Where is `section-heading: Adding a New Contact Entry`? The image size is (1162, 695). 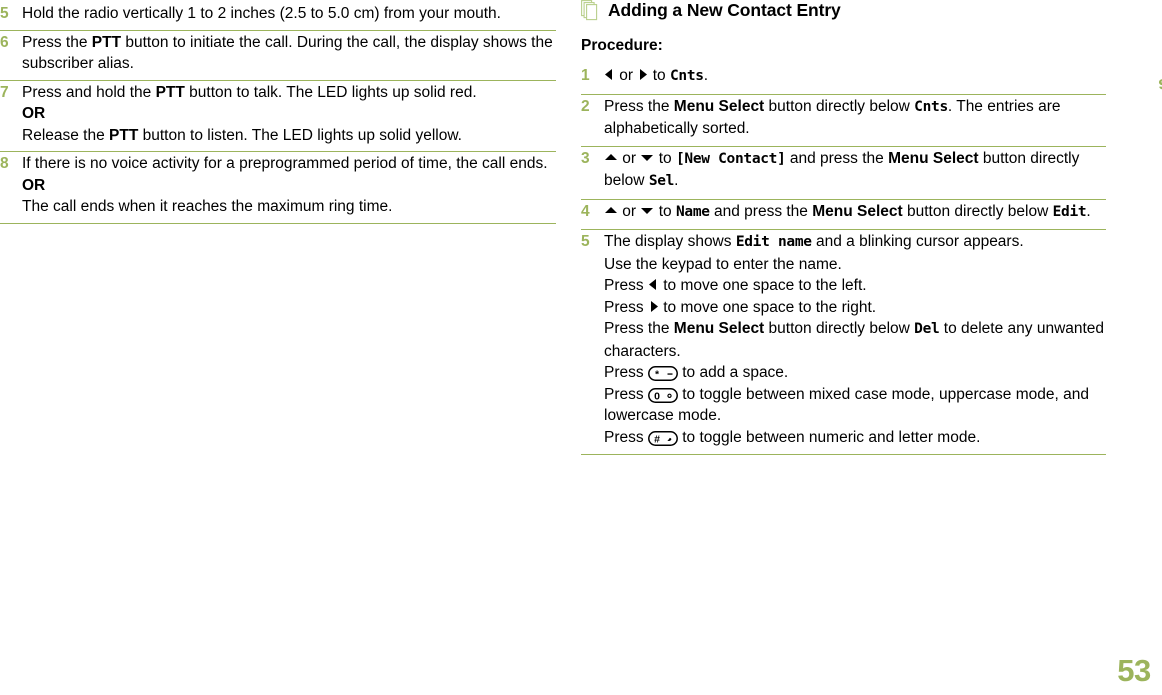 section-heading: Adding a New Contact Entry is located at coordinates (843, 10).